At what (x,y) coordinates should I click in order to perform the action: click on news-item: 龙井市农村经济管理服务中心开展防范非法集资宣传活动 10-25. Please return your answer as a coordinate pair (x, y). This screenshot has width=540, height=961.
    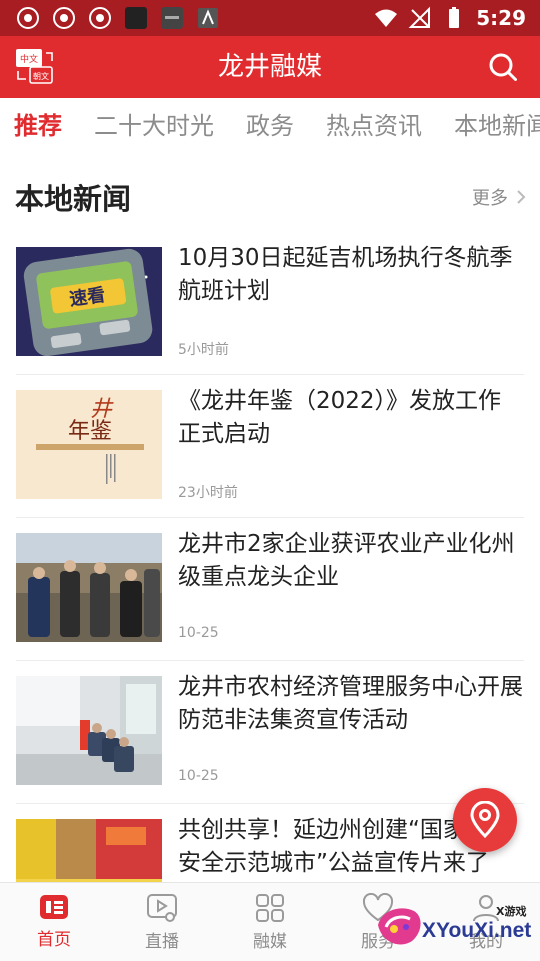
    Looking at the image, I should click on (270, 732).